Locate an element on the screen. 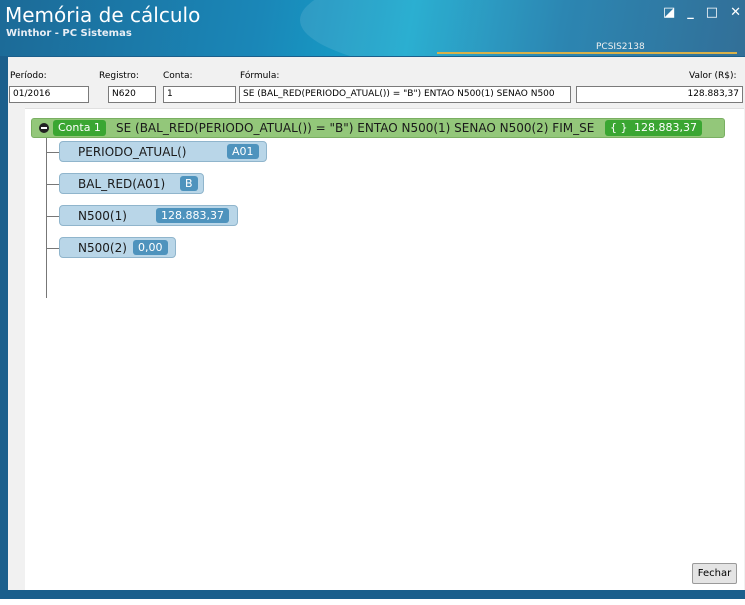 The height and width of the screenshot is (605, 745). close-icon: ✕ is located at coordinates (735, 12).